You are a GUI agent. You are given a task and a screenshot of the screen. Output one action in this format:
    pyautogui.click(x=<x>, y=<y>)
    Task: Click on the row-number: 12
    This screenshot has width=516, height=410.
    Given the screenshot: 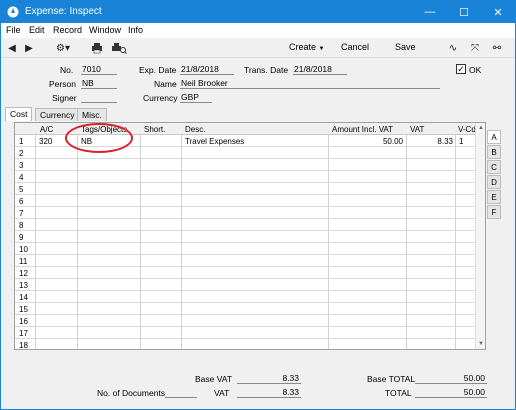 What is the action you would take?
    pyautogui.click(x=23, y=273)
    